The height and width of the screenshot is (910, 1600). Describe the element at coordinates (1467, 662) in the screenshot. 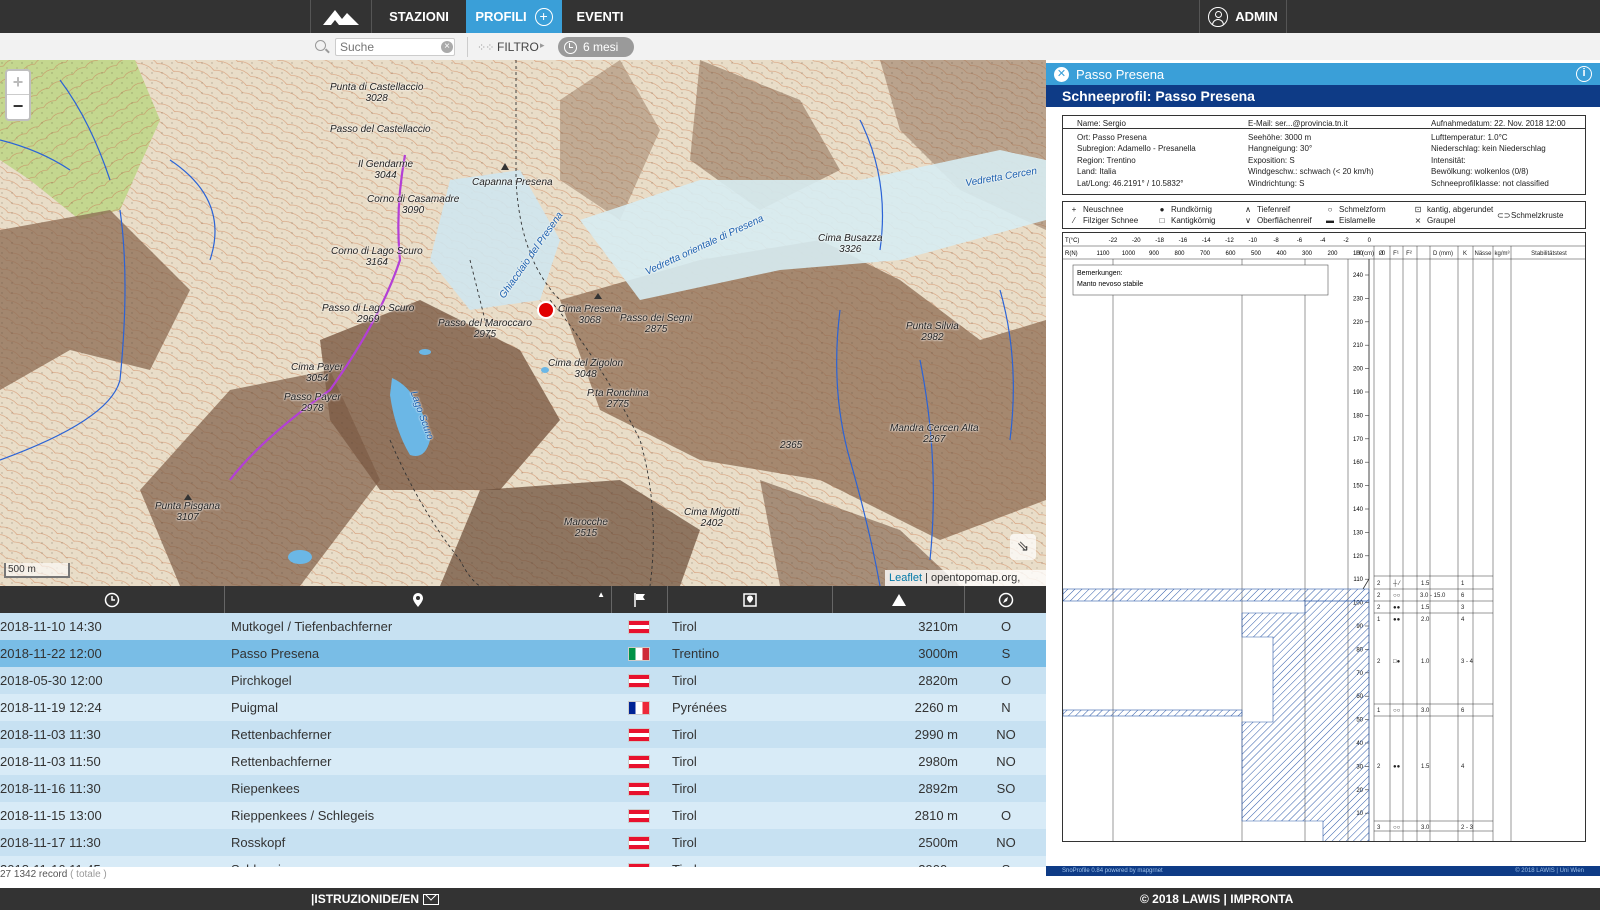

I see `svg-text: 3 - 4` at that location.